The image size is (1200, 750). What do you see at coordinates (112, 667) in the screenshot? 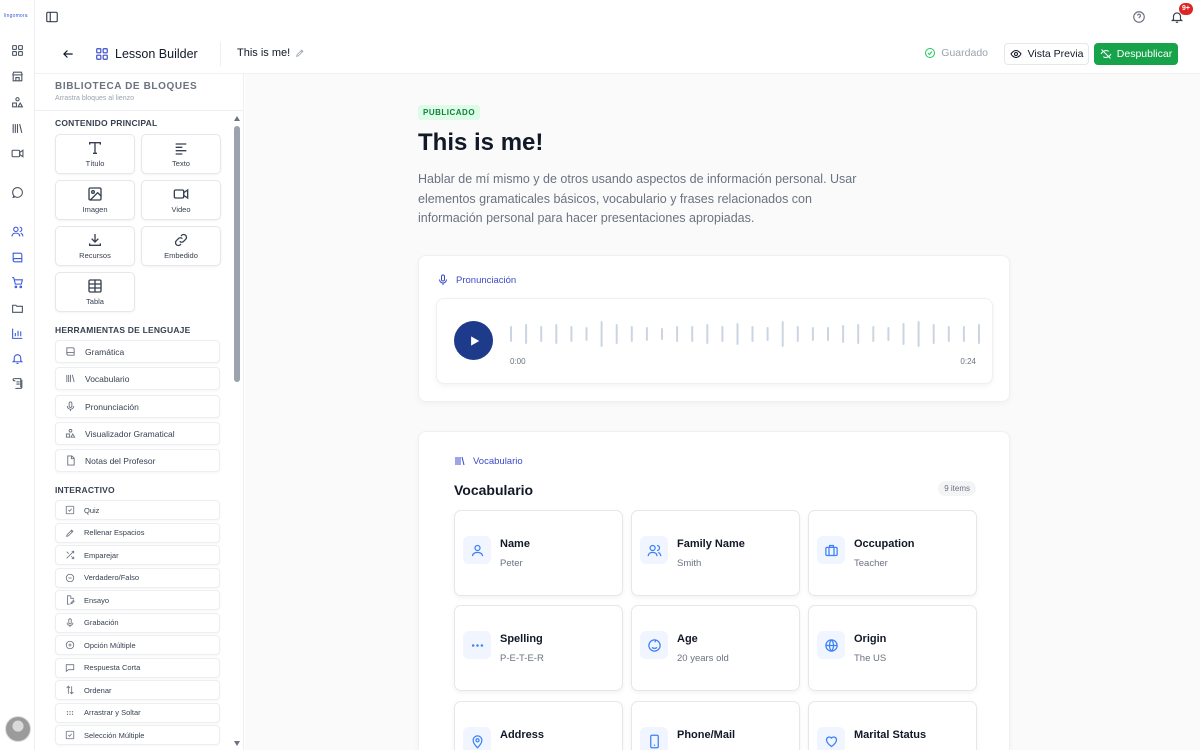
I see `interactive-label: Respuesta Corta` at bounding box center [112, 667].